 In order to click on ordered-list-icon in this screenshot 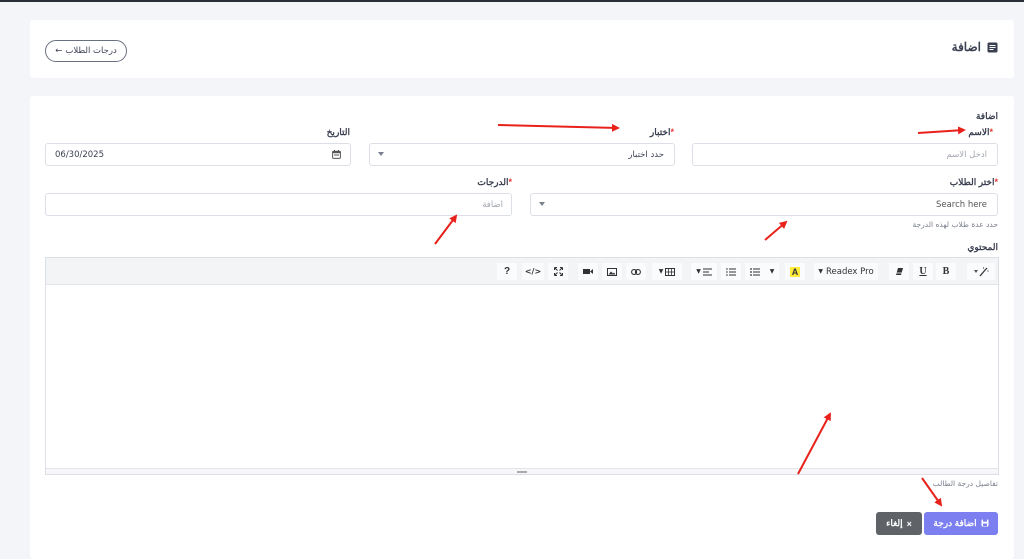, I will do `click(731, 271)`.